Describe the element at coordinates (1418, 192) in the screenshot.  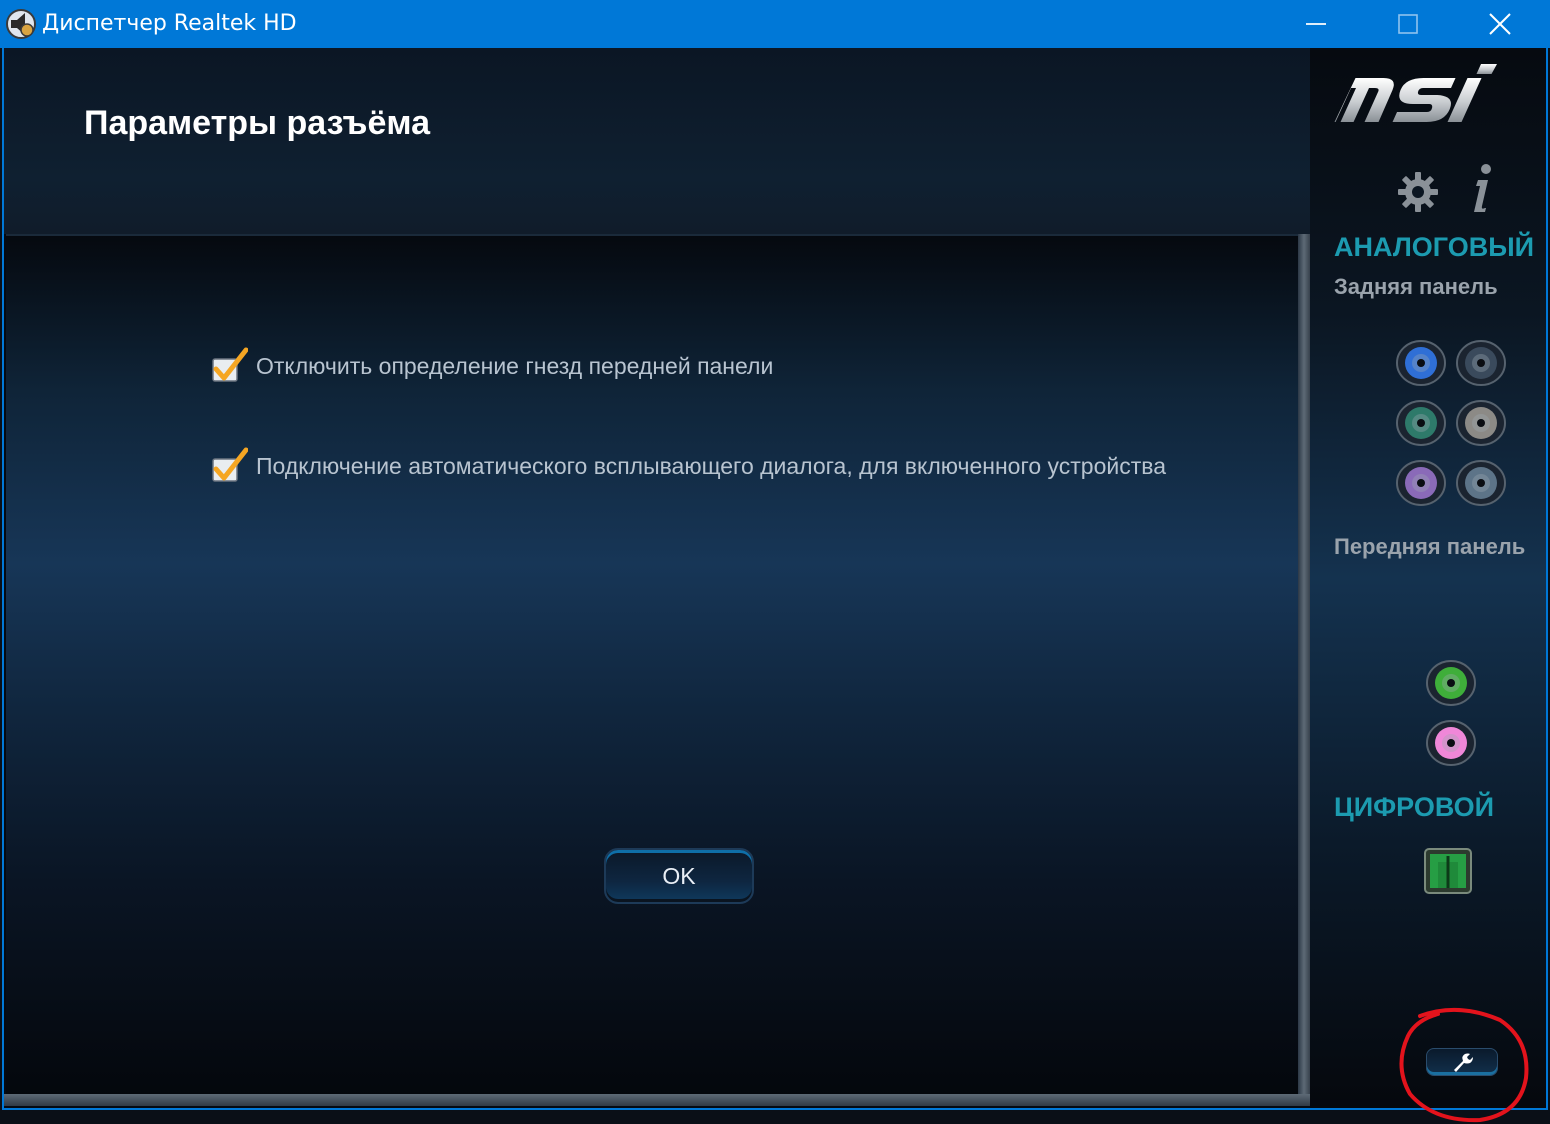
I see `gear-icon` at that location.